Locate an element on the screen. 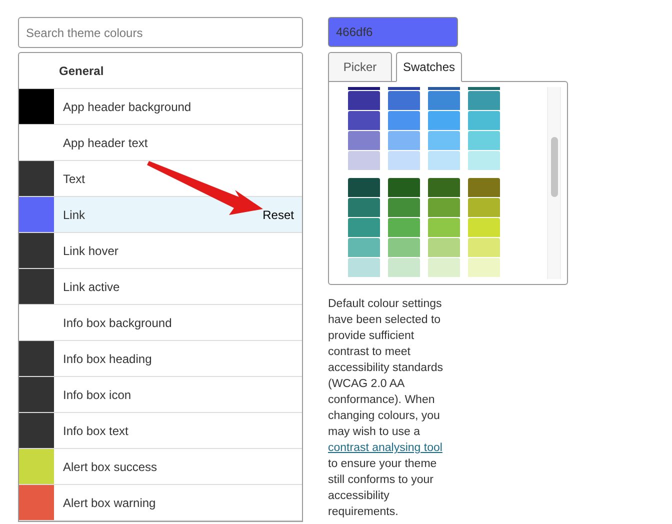 This screenshot has height=524, width=672. list-heading: General is located at coordinates (81, 71).